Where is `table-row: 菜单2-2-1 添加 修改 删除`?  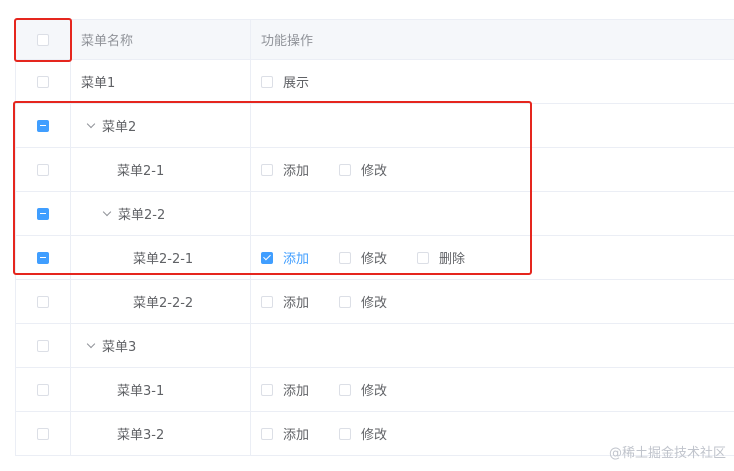 table-row: 菜单2-2-1 添加 修改 删除 is located at coordinates (375, 258).